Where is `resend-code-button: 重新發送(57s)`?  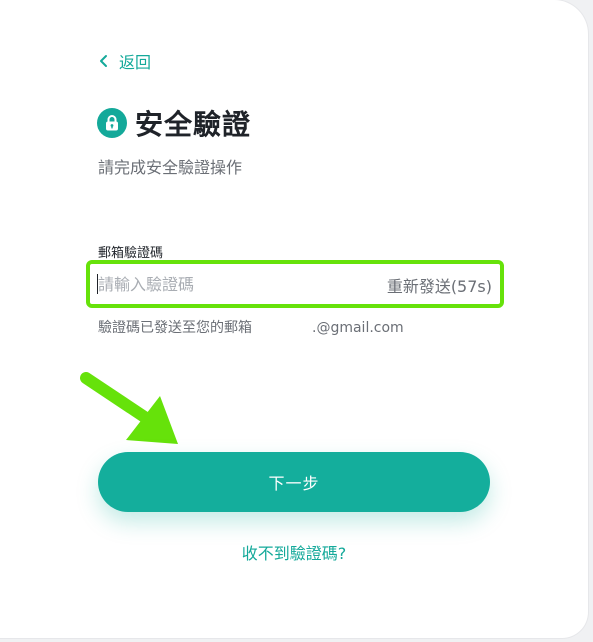 resend-code-button: 重新發送(57s) is located at coordinates (439, 285).